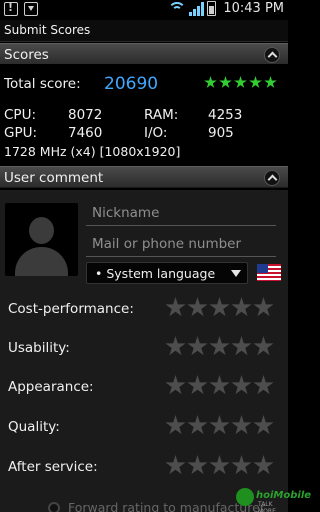  What do you see at coordinates (54, 506) in the screenshot?
I see `forward-rating-radio` at bounding box center [54, 506].